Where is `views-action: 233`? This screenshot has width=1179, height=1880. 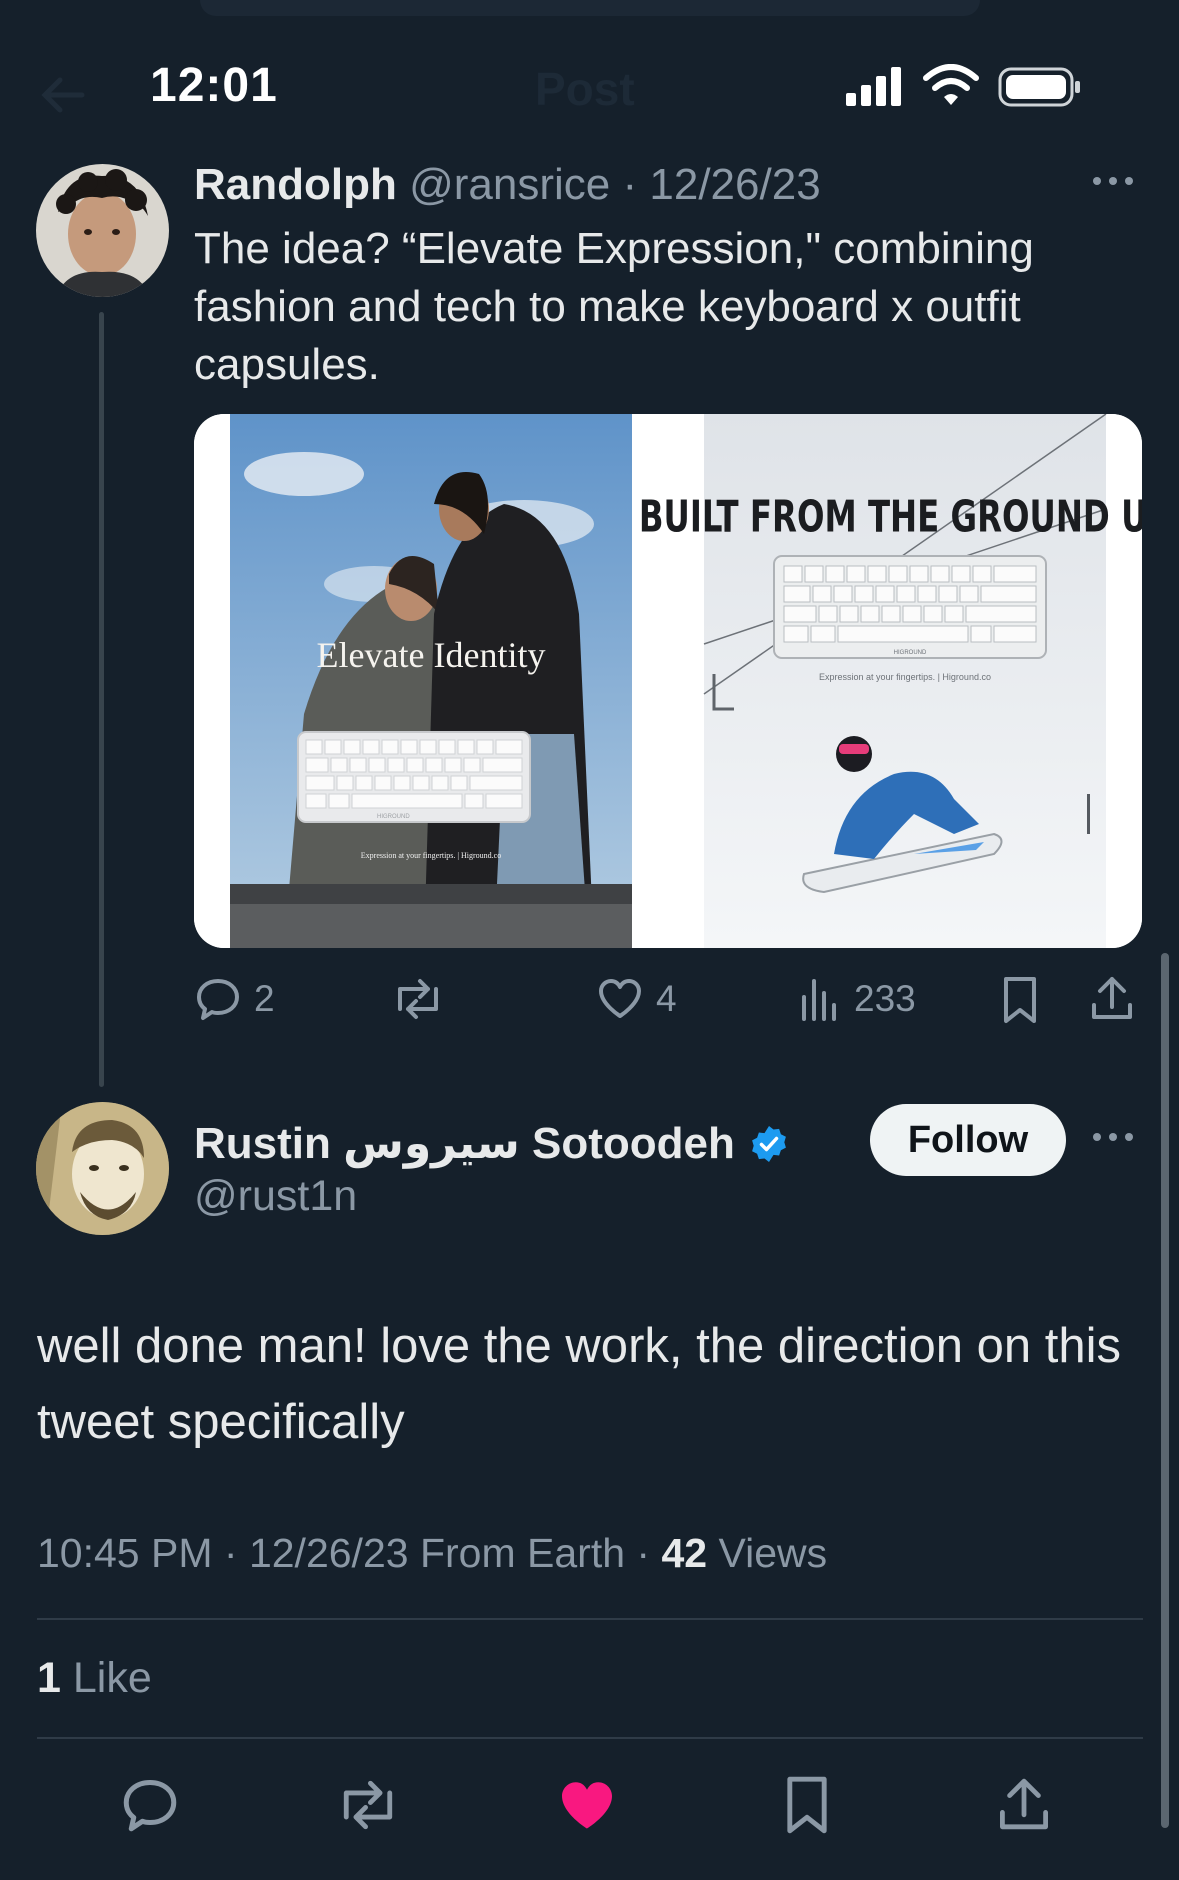 views-action: 233 is located at coordinates (857, 999).